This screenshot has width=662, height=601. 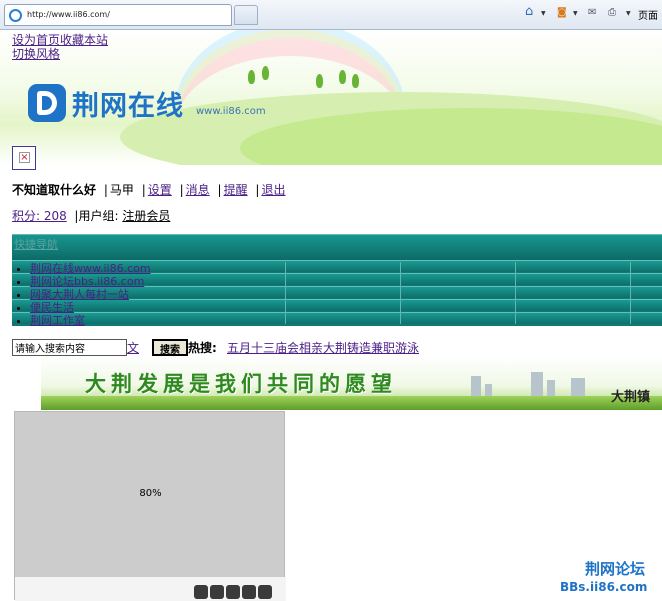 I want to click on list-item: 荆网工作室, so click(x=90, y=320).